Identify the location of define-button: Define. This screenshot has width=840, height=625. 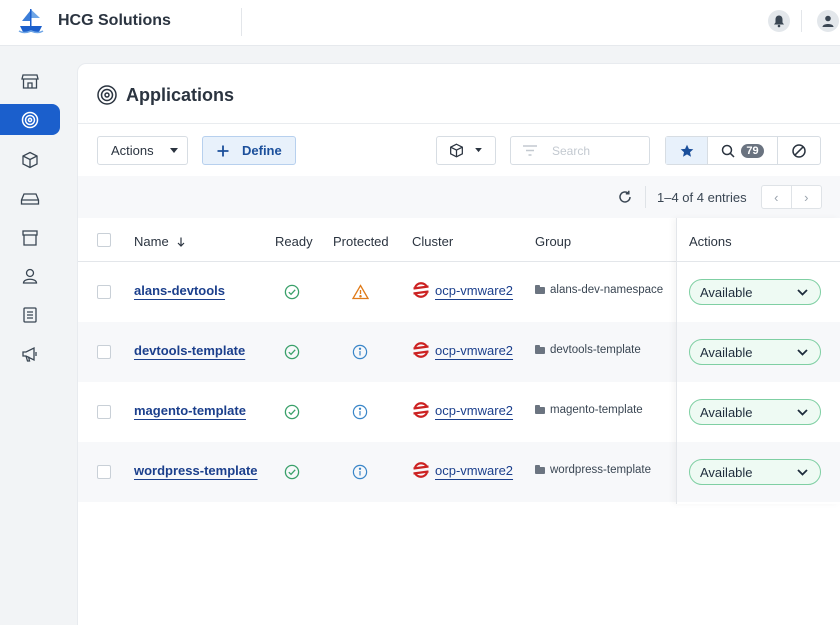
(249, 150).